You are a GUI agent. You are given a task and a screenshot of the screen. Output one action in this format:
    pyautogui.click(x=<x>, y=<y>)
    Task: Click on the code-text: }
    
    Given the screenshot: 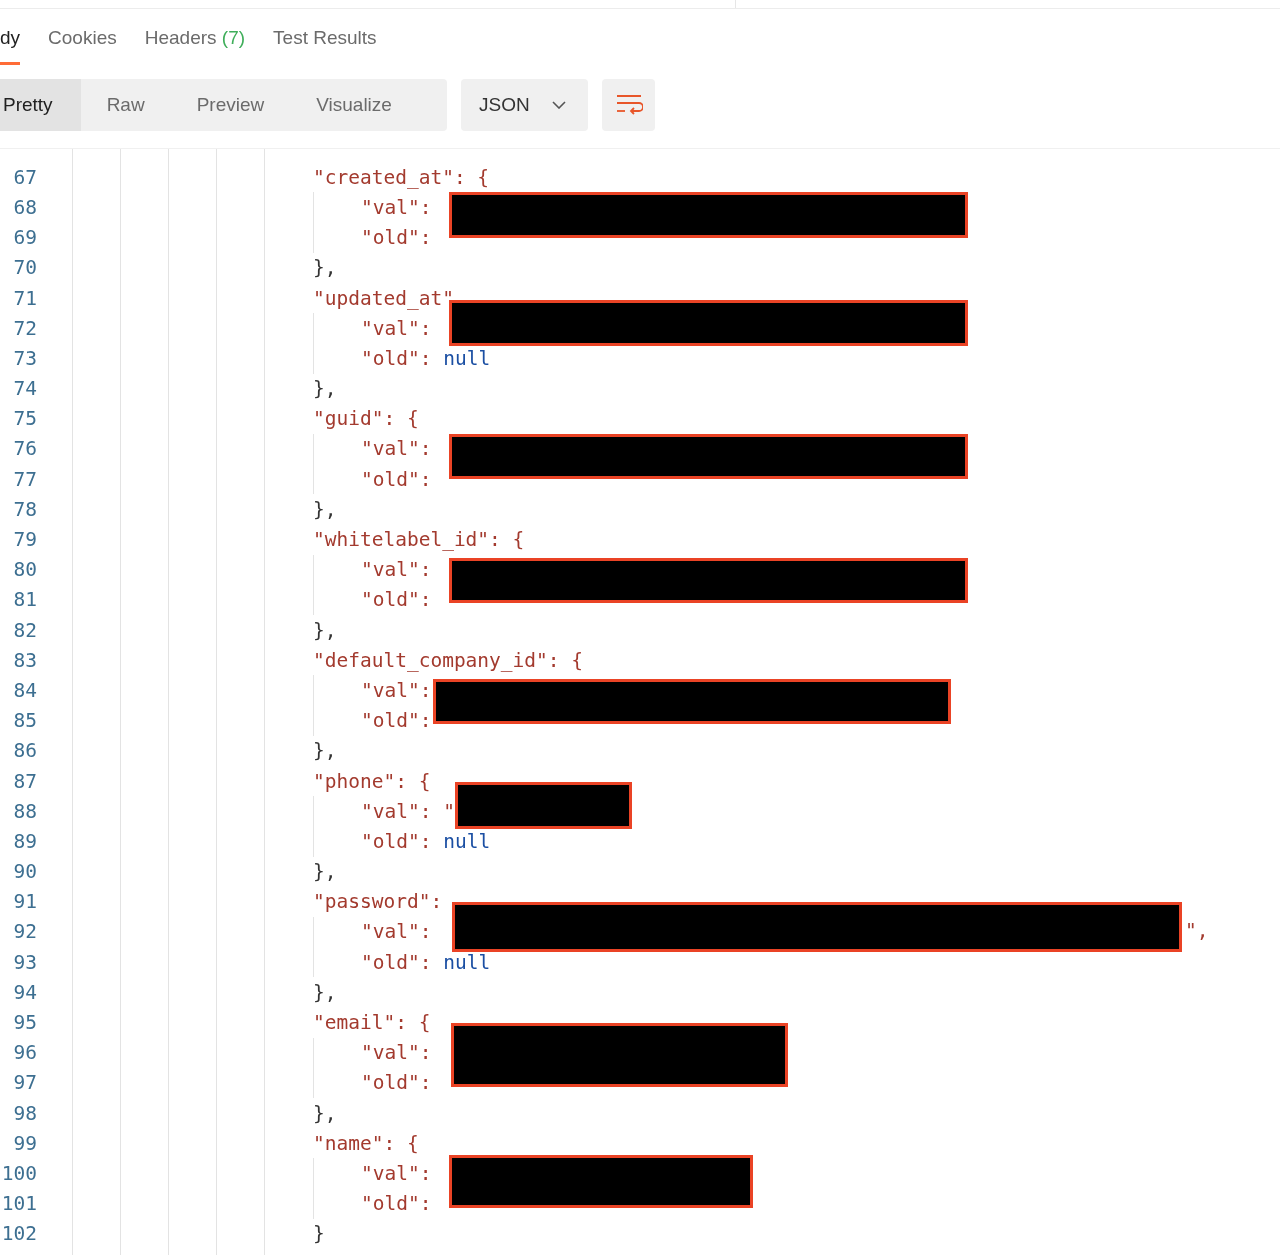 What is the action you would take?
    pyautogui.click(x=319, y=1234)
    